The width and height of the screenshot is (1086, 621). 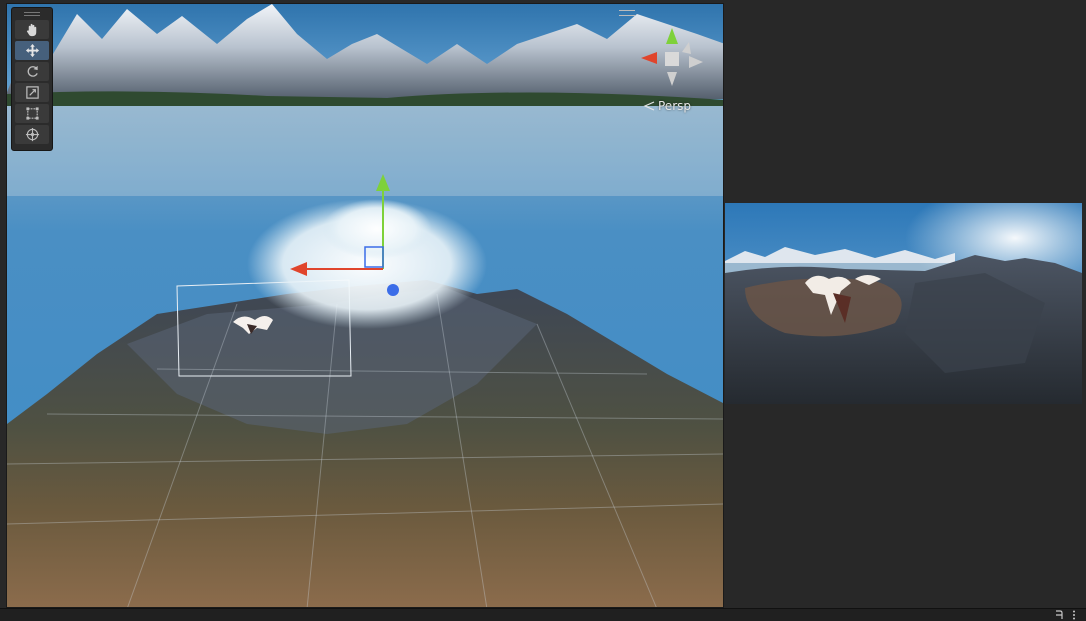 I want to click on hand-icon, so click(x=31, y=30).